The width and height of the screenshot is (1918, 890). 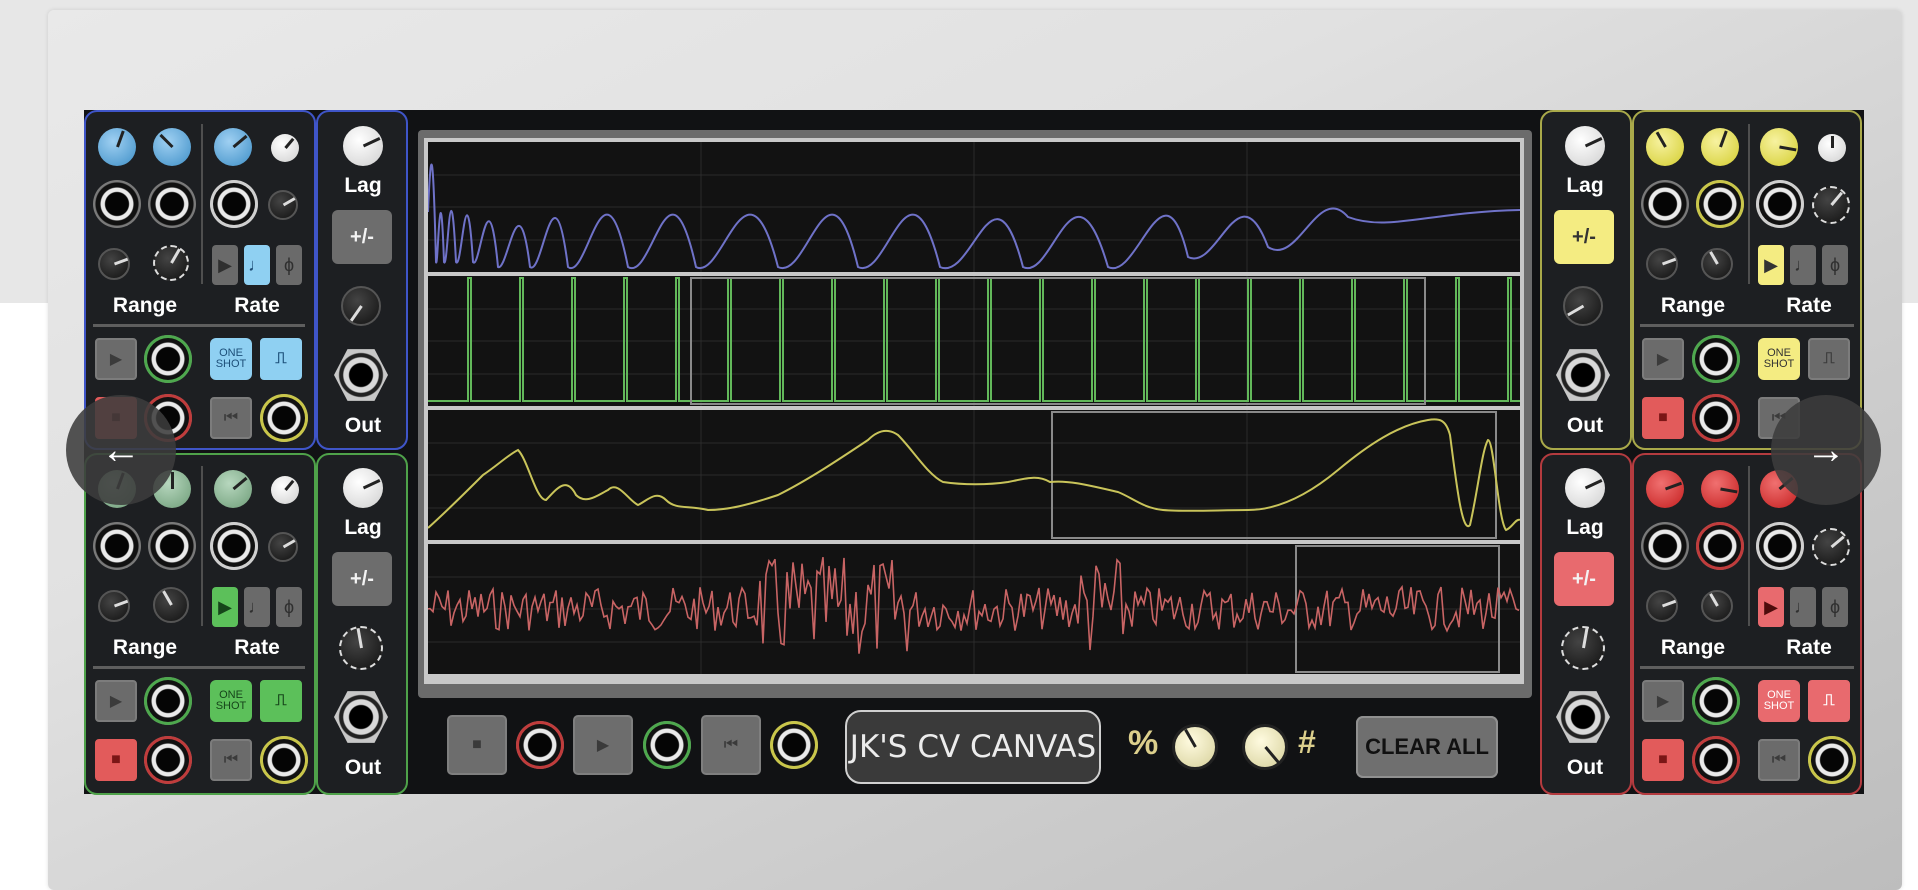 I want to click on green-play-mode-button: ▶, so click(x=225, y=607).